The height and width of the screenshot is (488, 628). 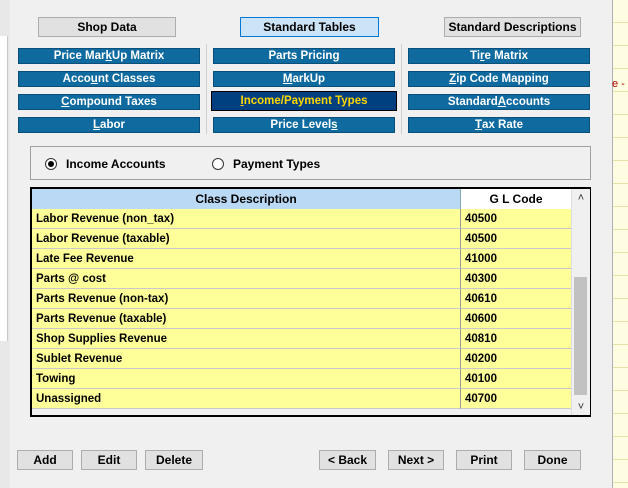 I want to click on gl-code-cell: 40200, so click(x=516, y=359).